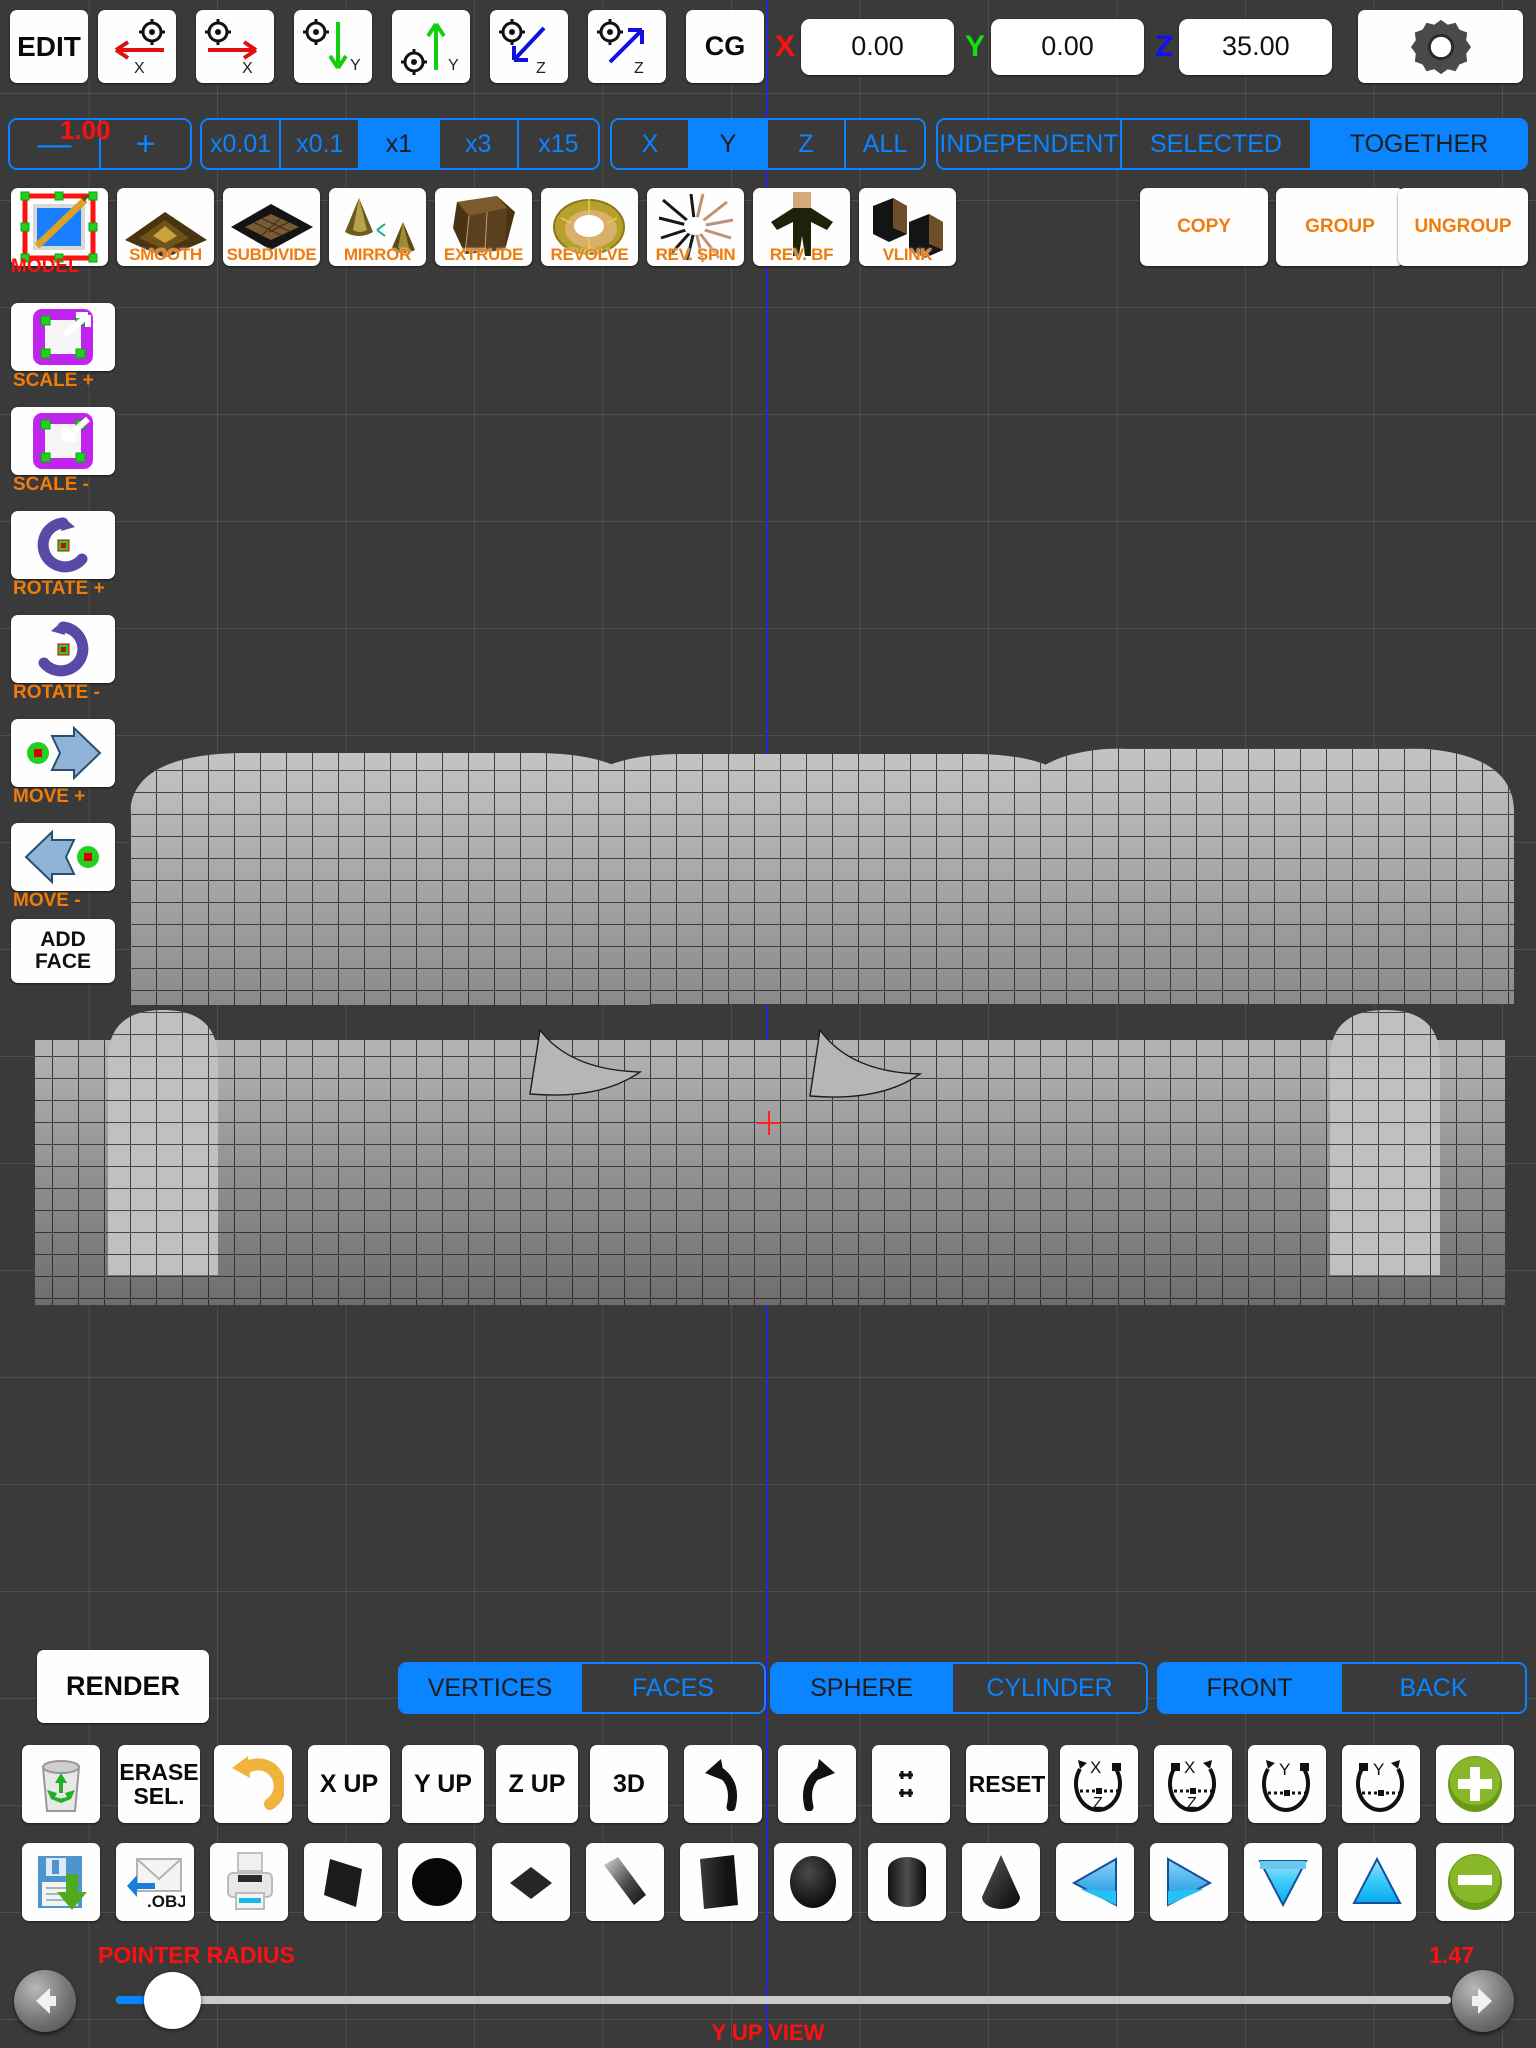 The height and width of the screenshot is (2048, 1536). Describe the element at coordinates (907, 254) in the screenshot. I see `vlink-tool-label: VLINK` at that location.